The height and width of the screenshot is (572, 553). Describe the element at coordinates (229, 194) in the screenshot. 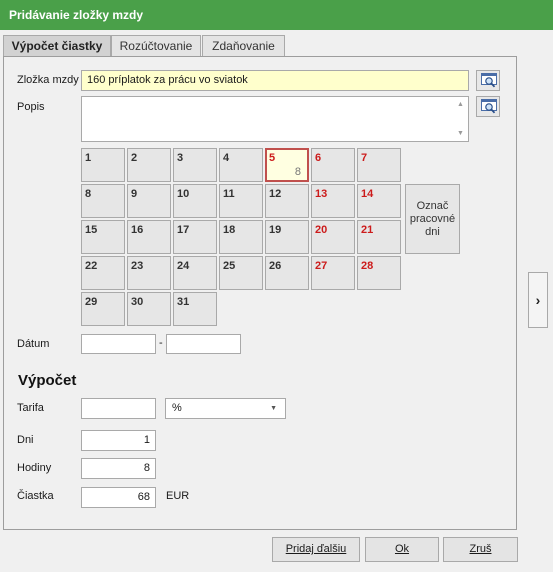

I see `calendar-day-number: 11` at that location.